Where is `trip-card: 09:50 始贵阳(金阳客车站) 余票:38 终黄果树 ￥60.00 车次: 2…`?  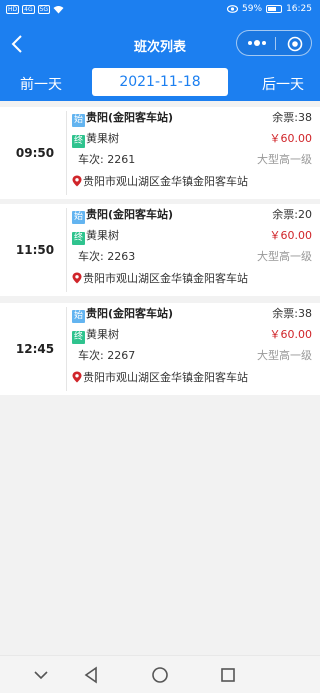 trip-card: 09:50 始贵阳(金阳客车站) 余票:38 终黄果树 ￥60.00 车次: 2… is located at coordinates (160, 153).